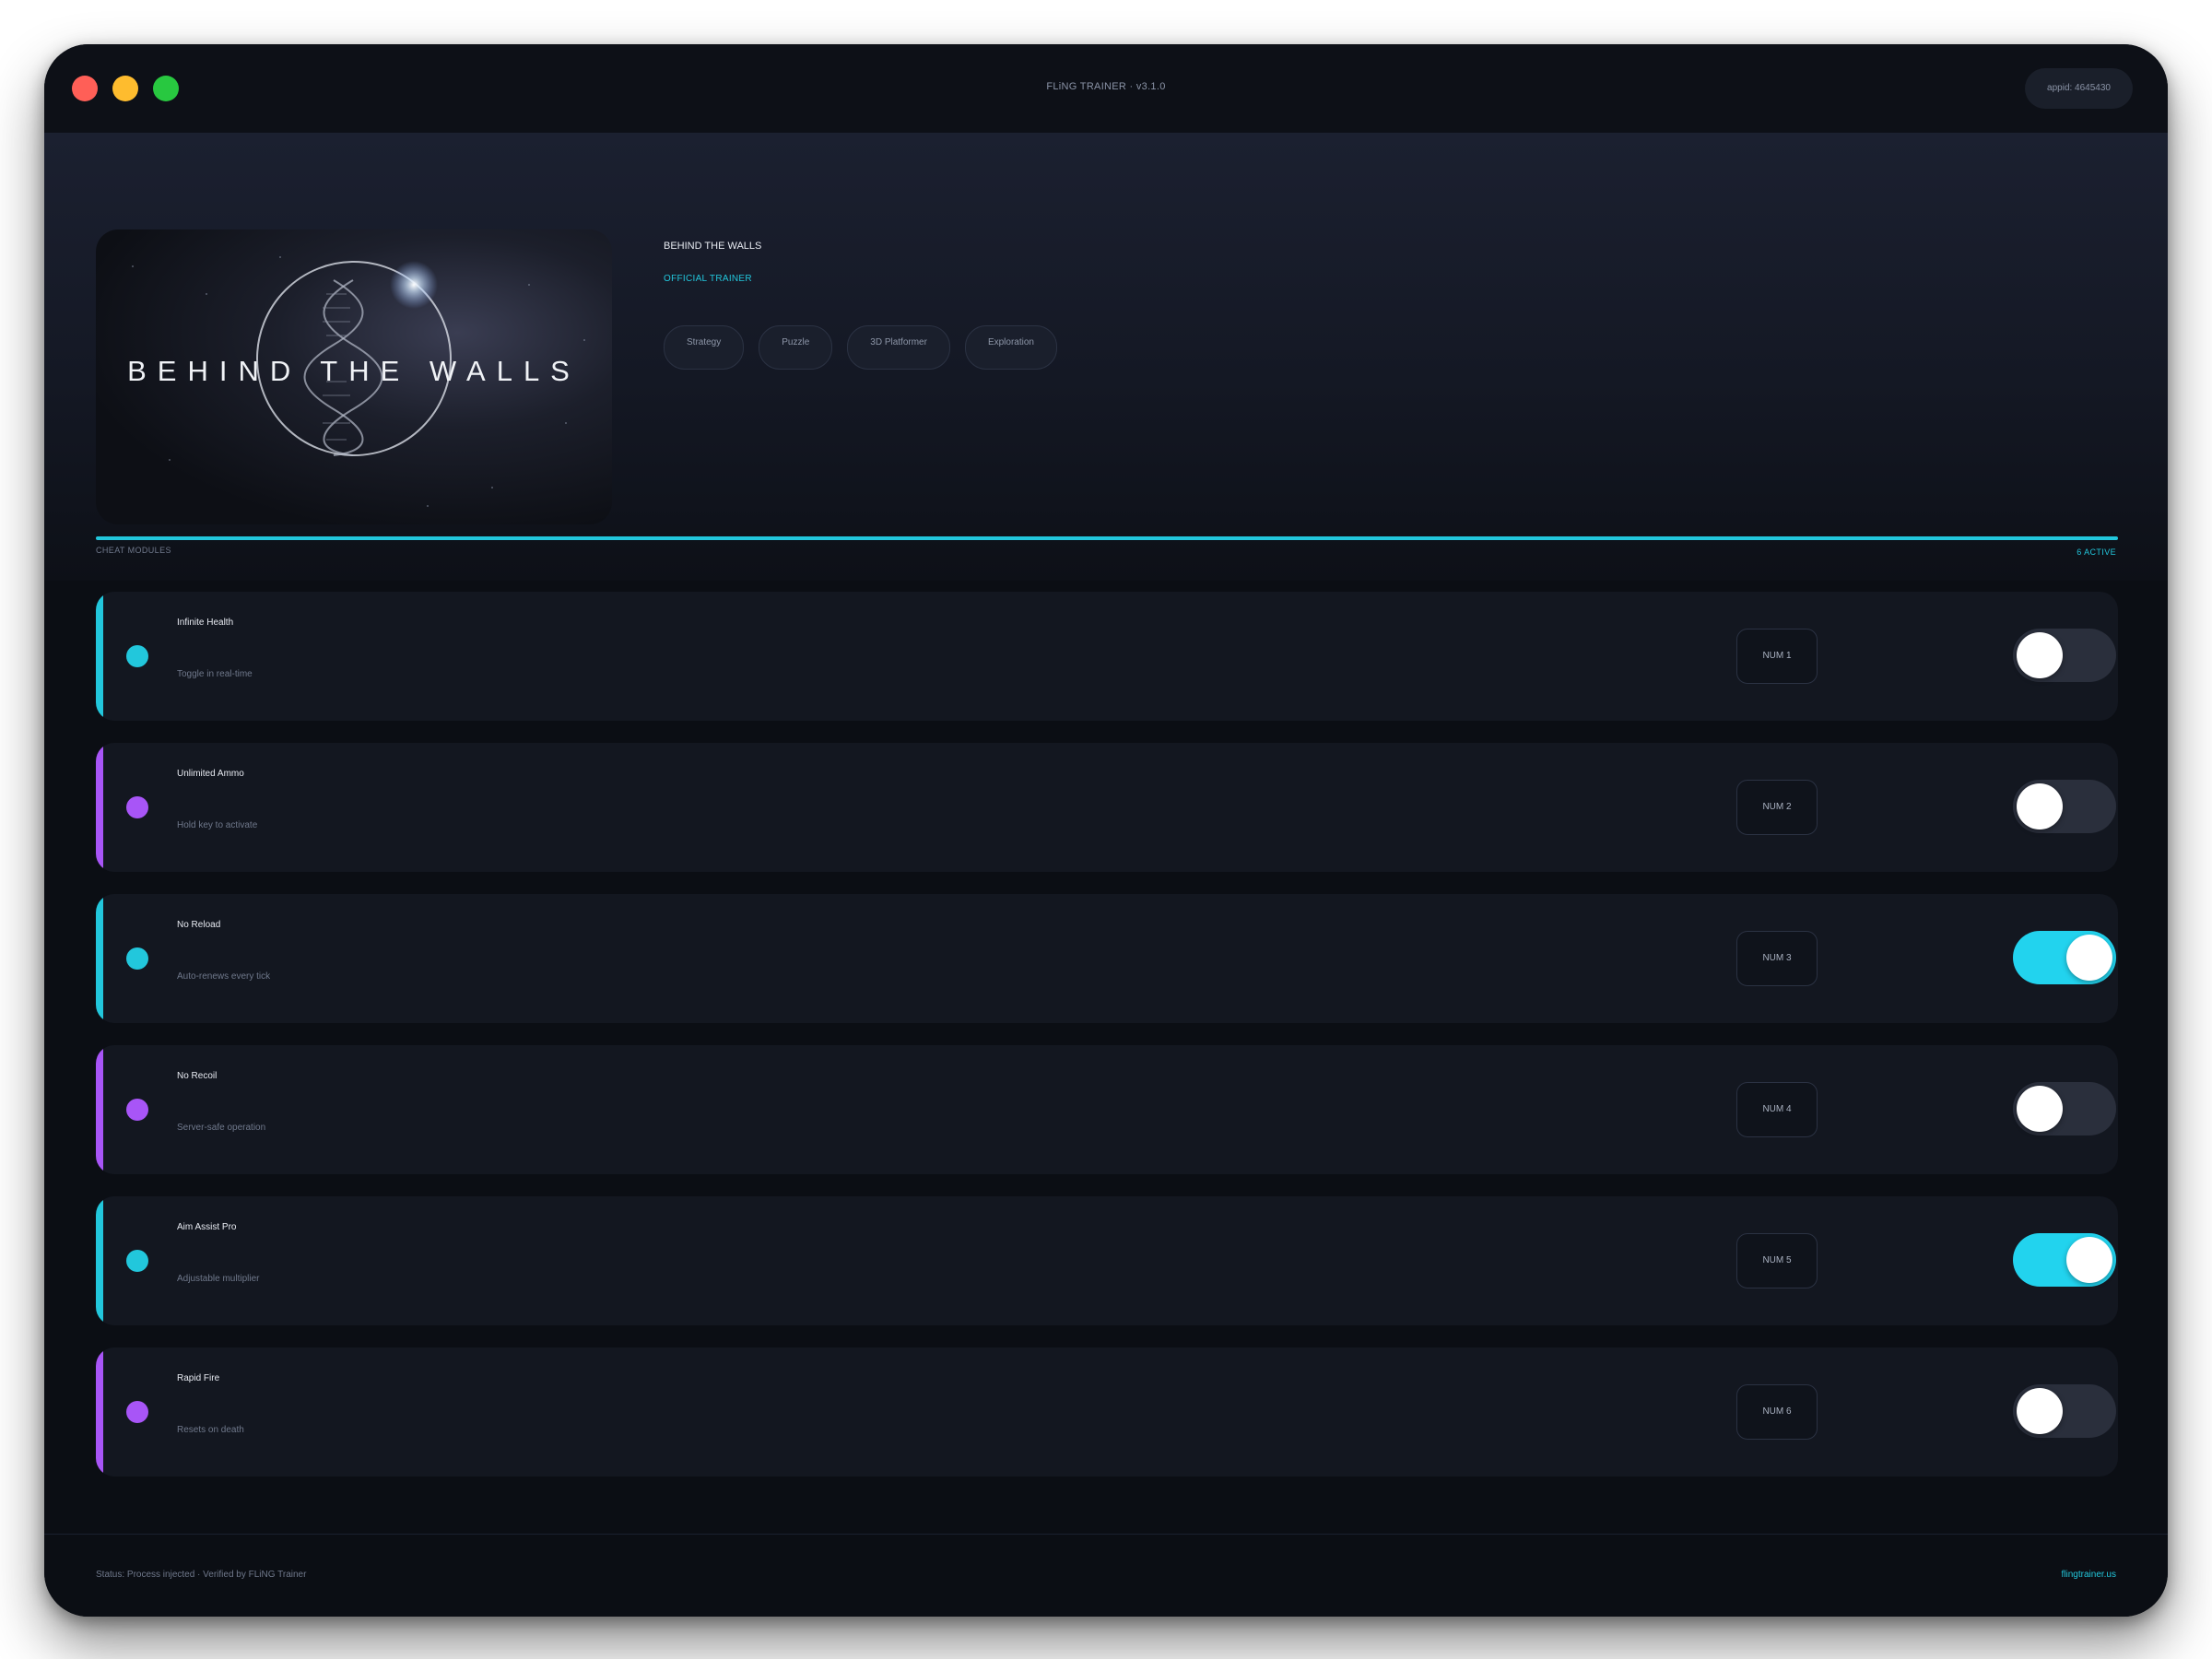  What do you see at coordinates (704, 347) in the screenshot?
I see `genre-tag: Strategy` at bounding box center [704, 347].